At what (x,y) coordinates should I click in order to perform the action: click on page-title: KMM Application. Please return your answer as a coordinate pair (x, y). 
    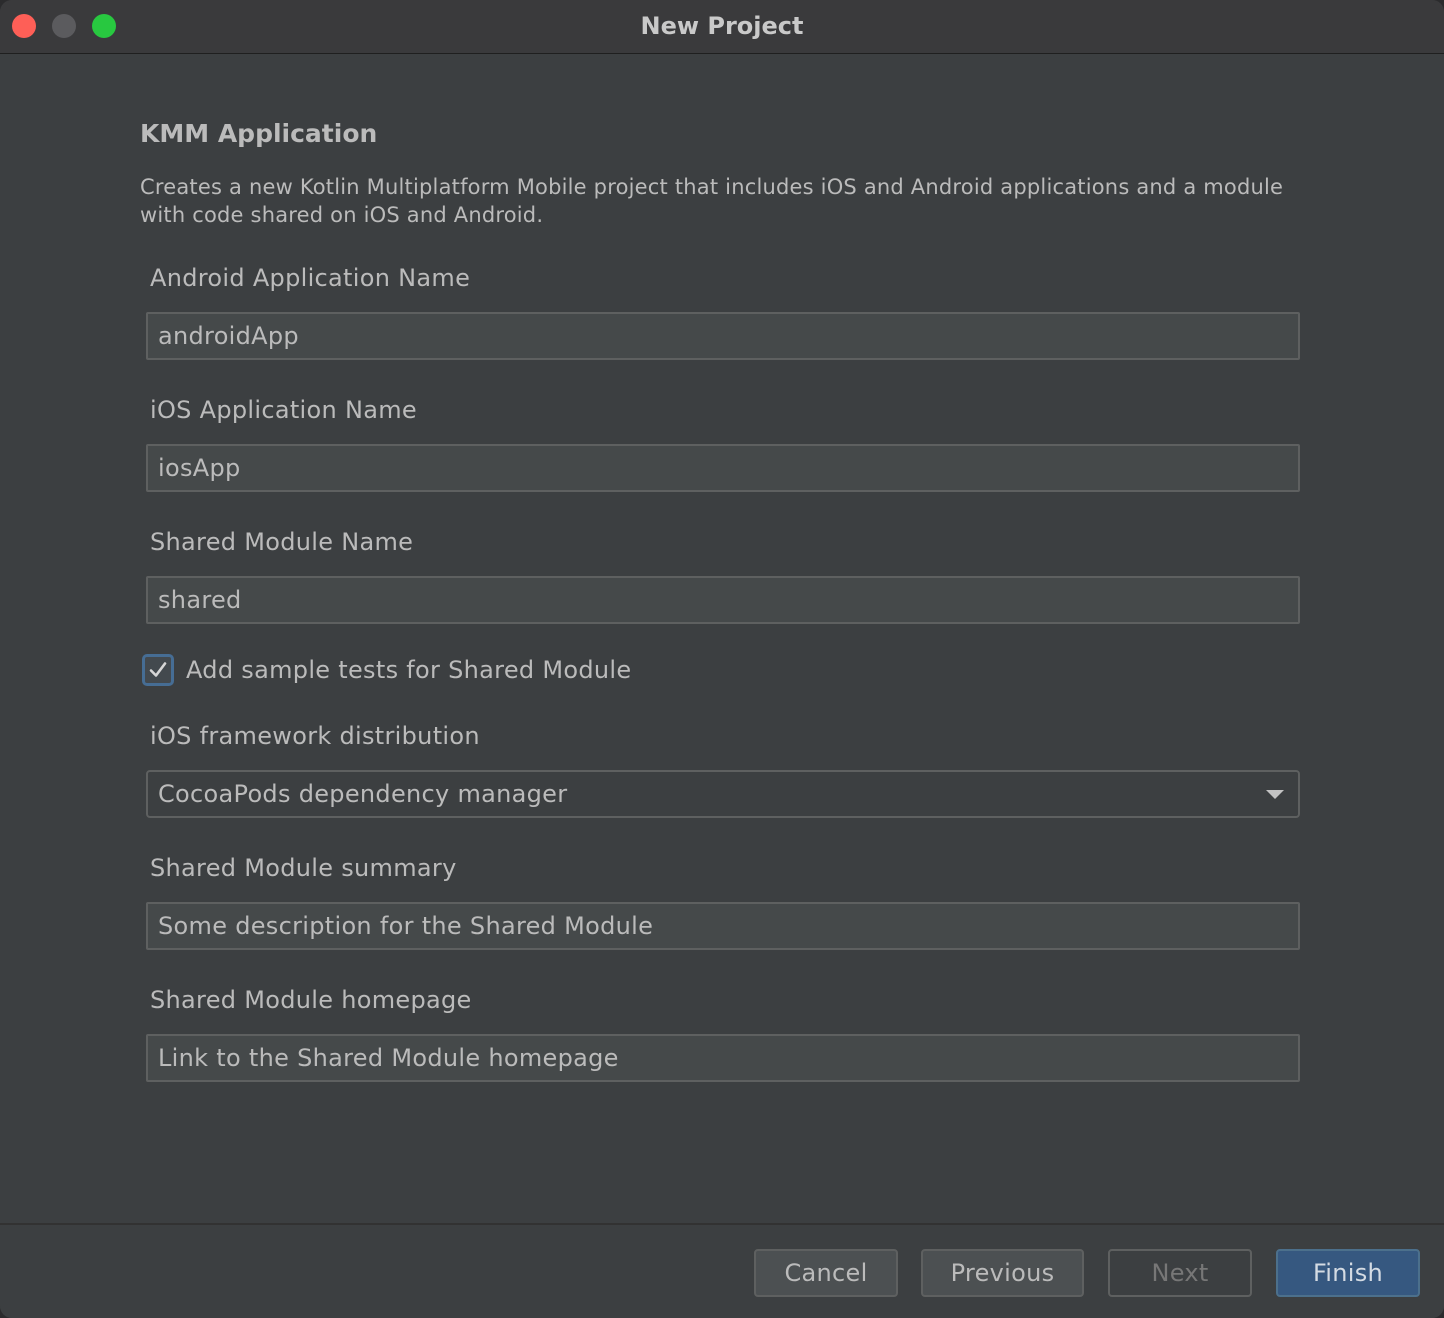
    Looking at the image, I should click on (259, 133).